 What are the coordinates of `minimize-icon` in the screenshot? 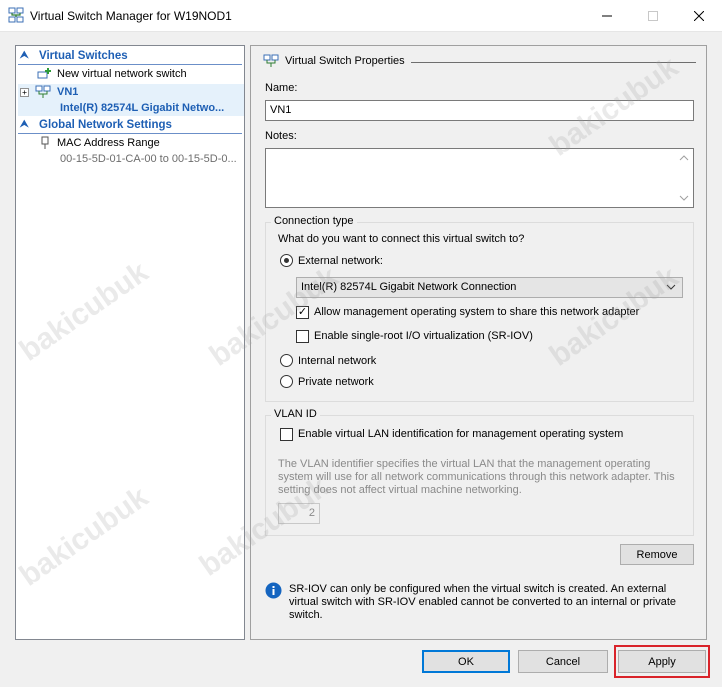 It's located at (607, 16).